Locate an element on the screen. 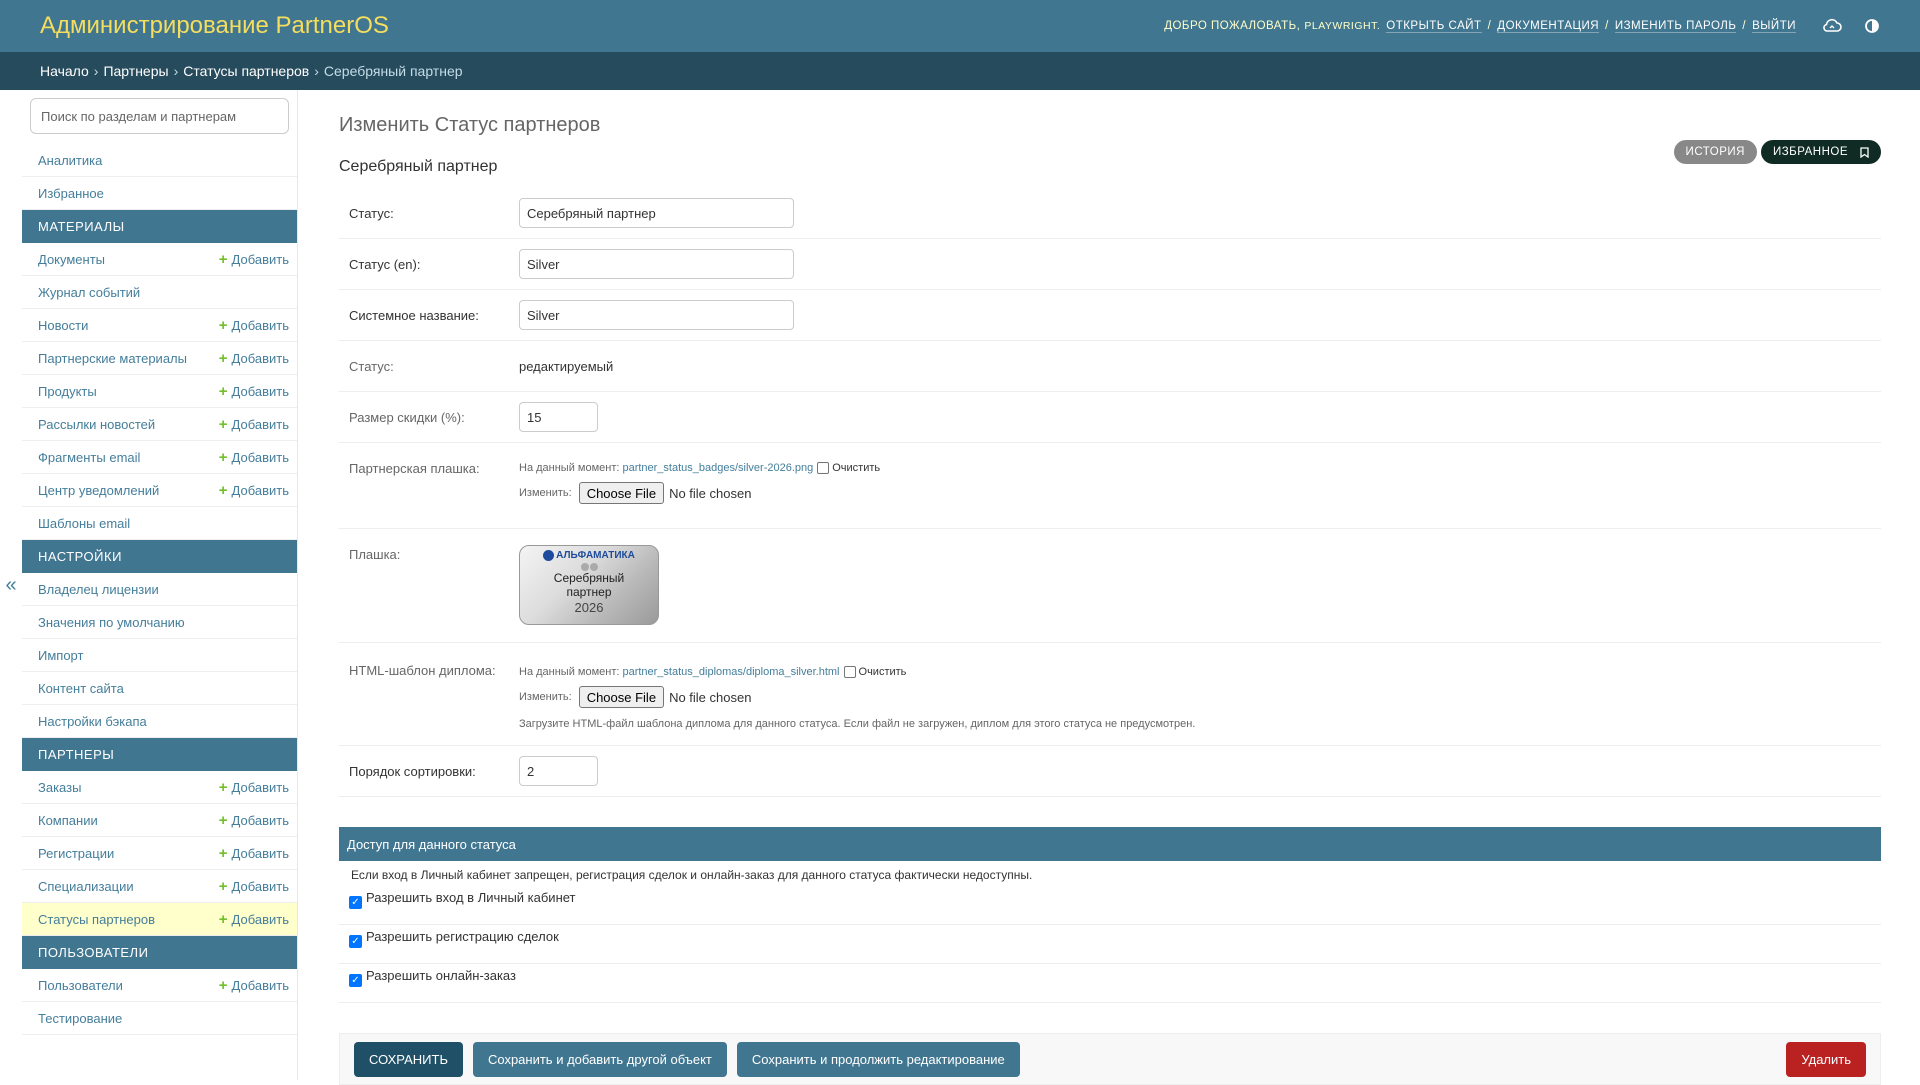 The image size is (1920, 1085). sidebar-item-label: Специализации is located at coordinates (86, 886).